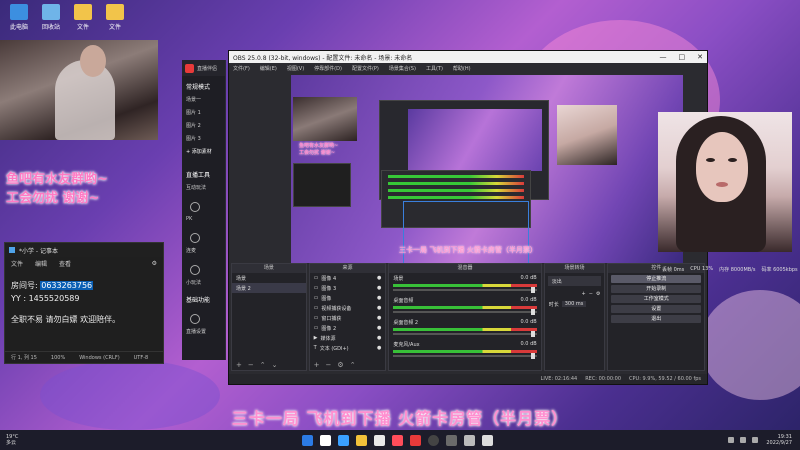 The image size is (800, 450). Describe the element at coordinates (65, 263) in the screenshot. I see `menu-view: 查看` at that location.